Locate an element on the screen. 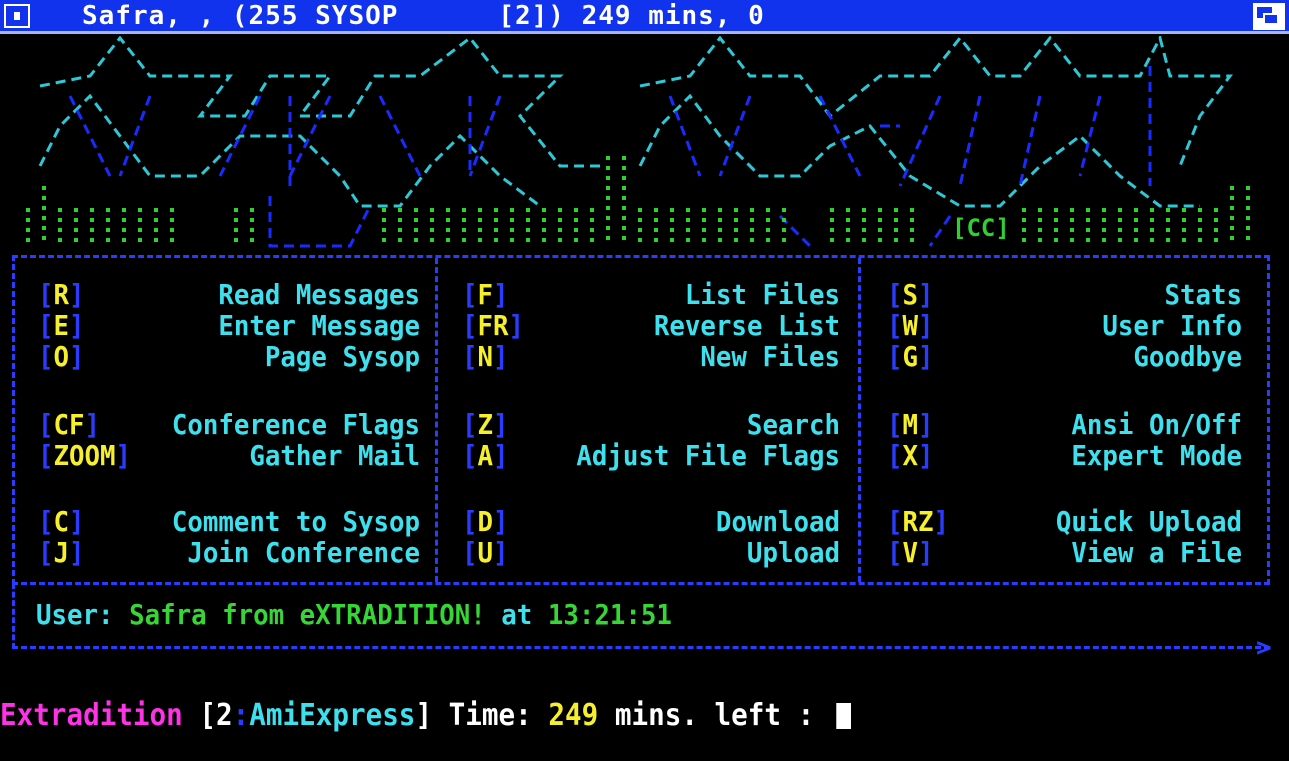 Image resolution: width=1289 pixels, height=761 pixels. window-title-bar: Safra, , (255 SYSOP [2]) 249 mins, 0 is located at coordinates (644, 17).